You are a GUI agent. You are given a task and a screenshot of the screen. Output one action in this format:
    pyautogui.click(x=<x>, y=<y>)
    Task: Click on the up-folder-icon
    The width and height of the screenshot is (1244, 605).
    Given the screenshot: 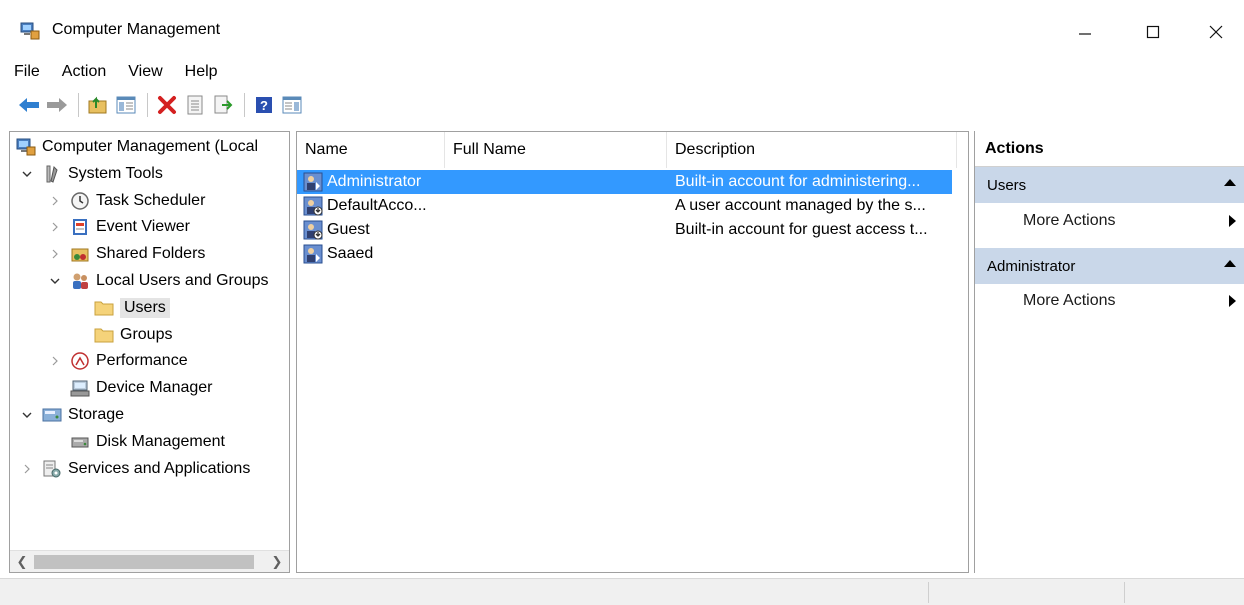 What is the action you would take?
    pyautogui.click(x=97, y=105)
    